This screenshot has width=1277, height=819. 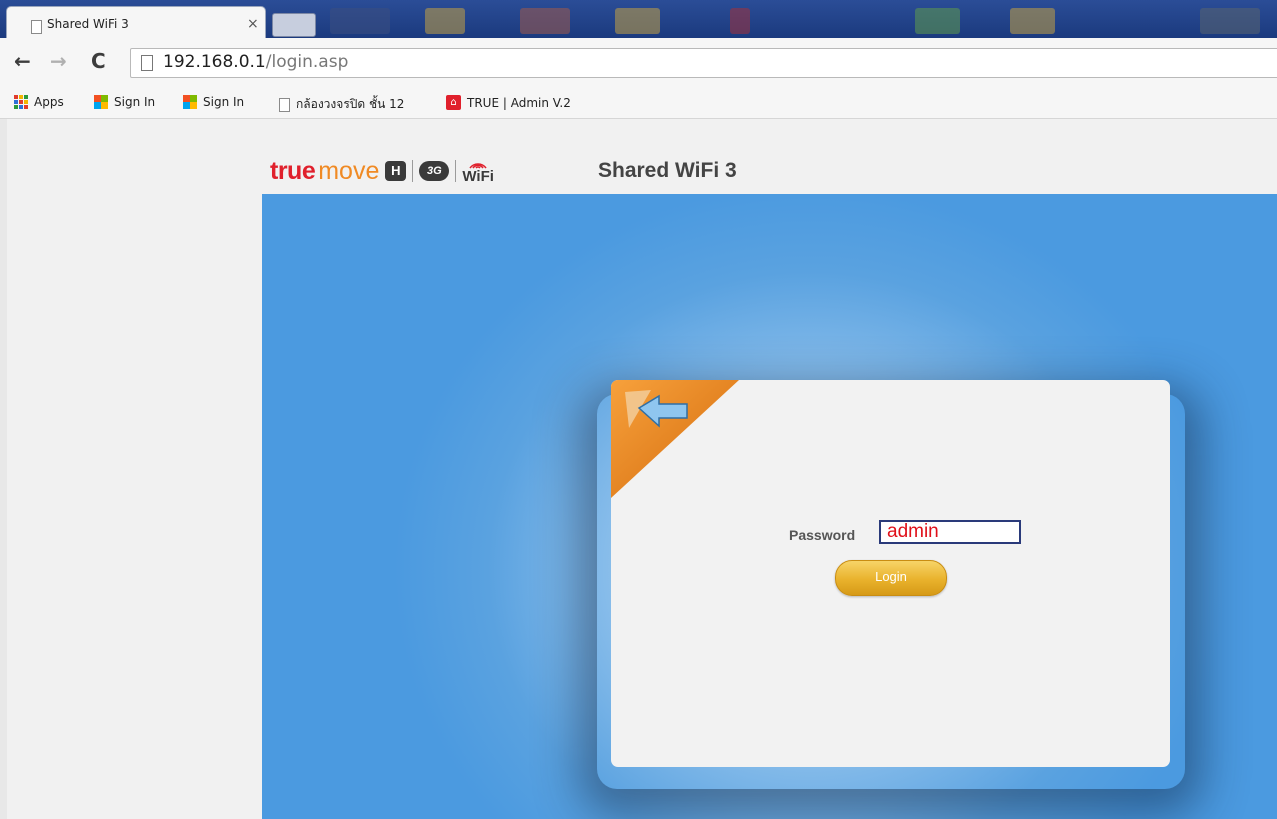 What do you see at coordinates (434, 171) in the screenshot?
I see `logo-3g-badge: 3G` at bounding box center [434, 171].